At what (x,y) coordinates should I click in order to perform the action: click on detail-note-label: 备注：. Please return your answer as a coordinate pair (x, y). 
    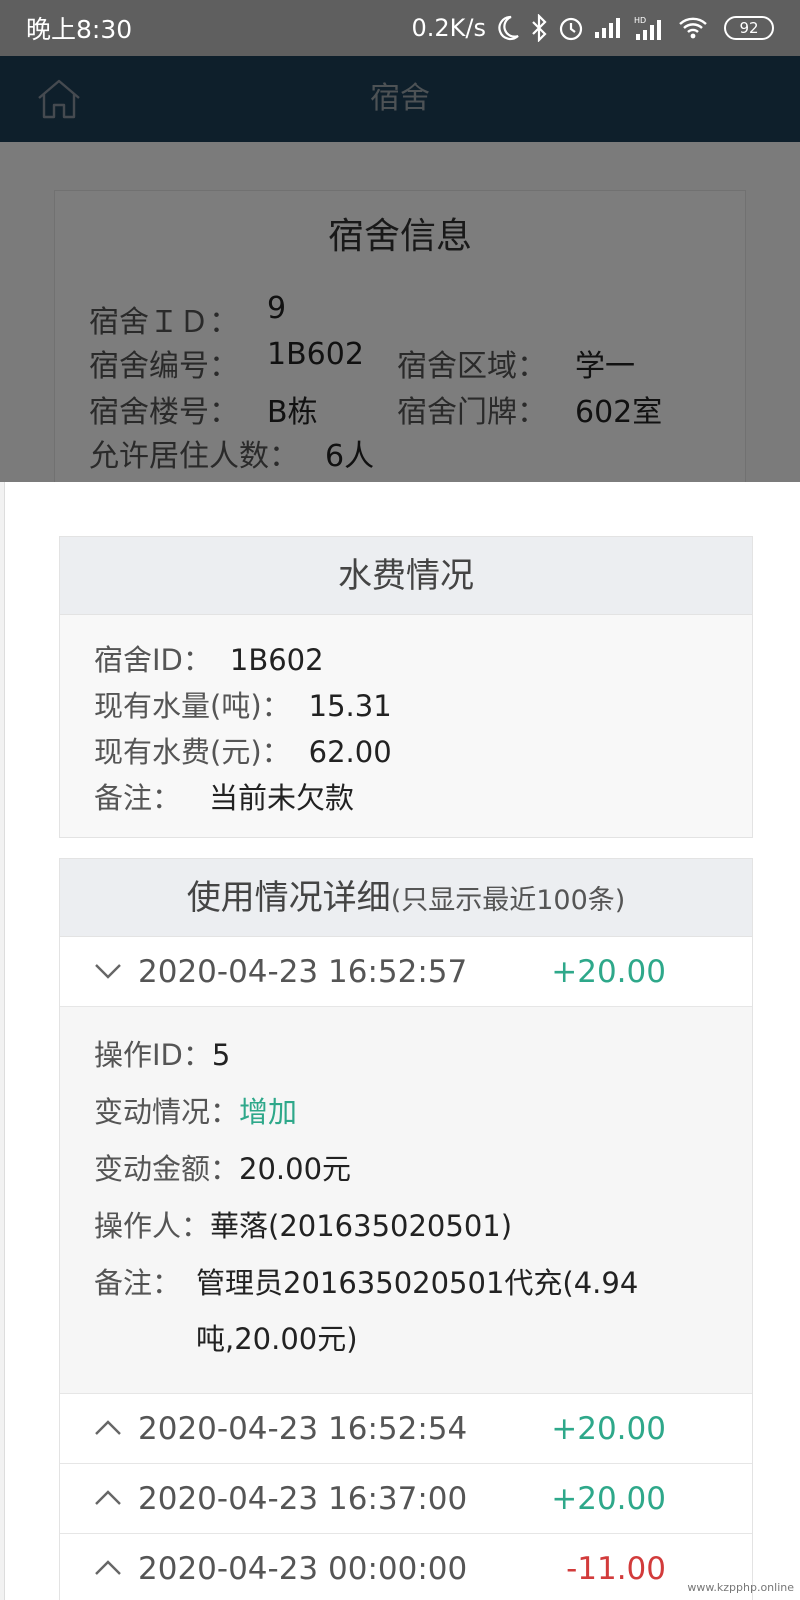
    Looking at the image, I should click on (138, 1283).